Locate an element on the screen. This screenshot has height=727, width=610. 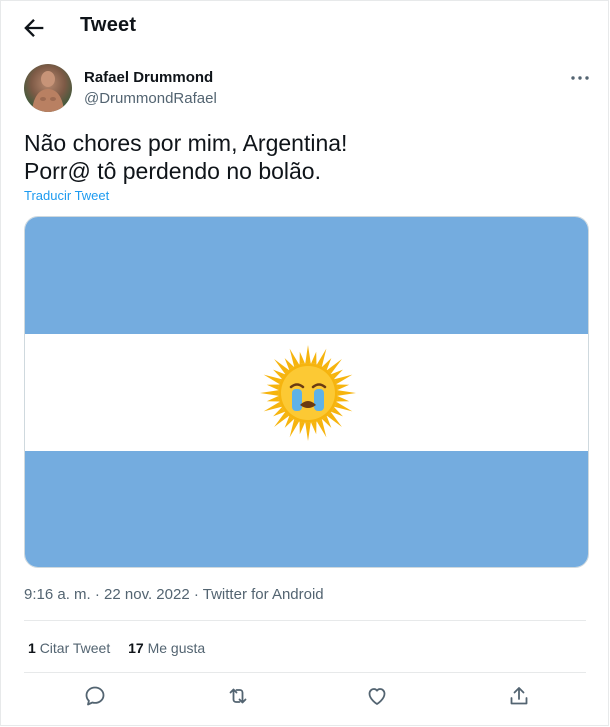
tweet-stats: 1 Citar Tweet 17 Me gusta is located at coordinates (123, 648).